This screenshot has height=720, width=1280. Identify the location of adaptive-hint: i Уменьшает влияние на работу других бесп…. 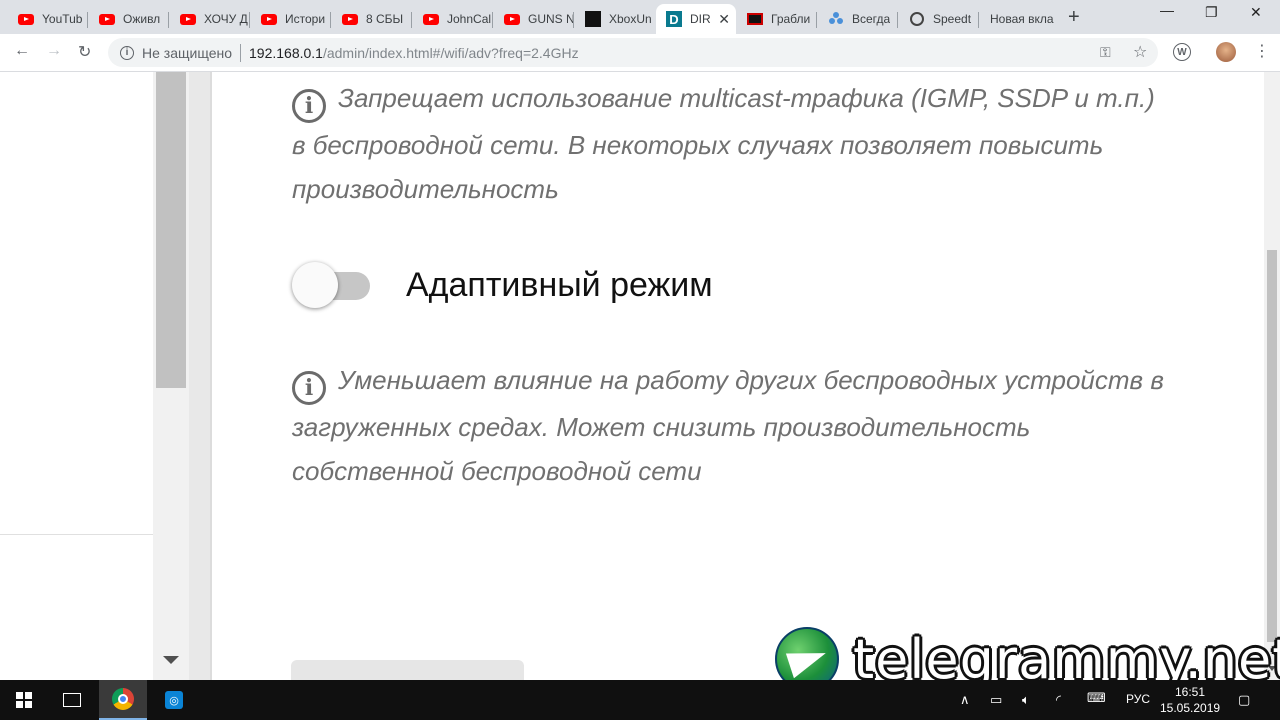
(732, 425).